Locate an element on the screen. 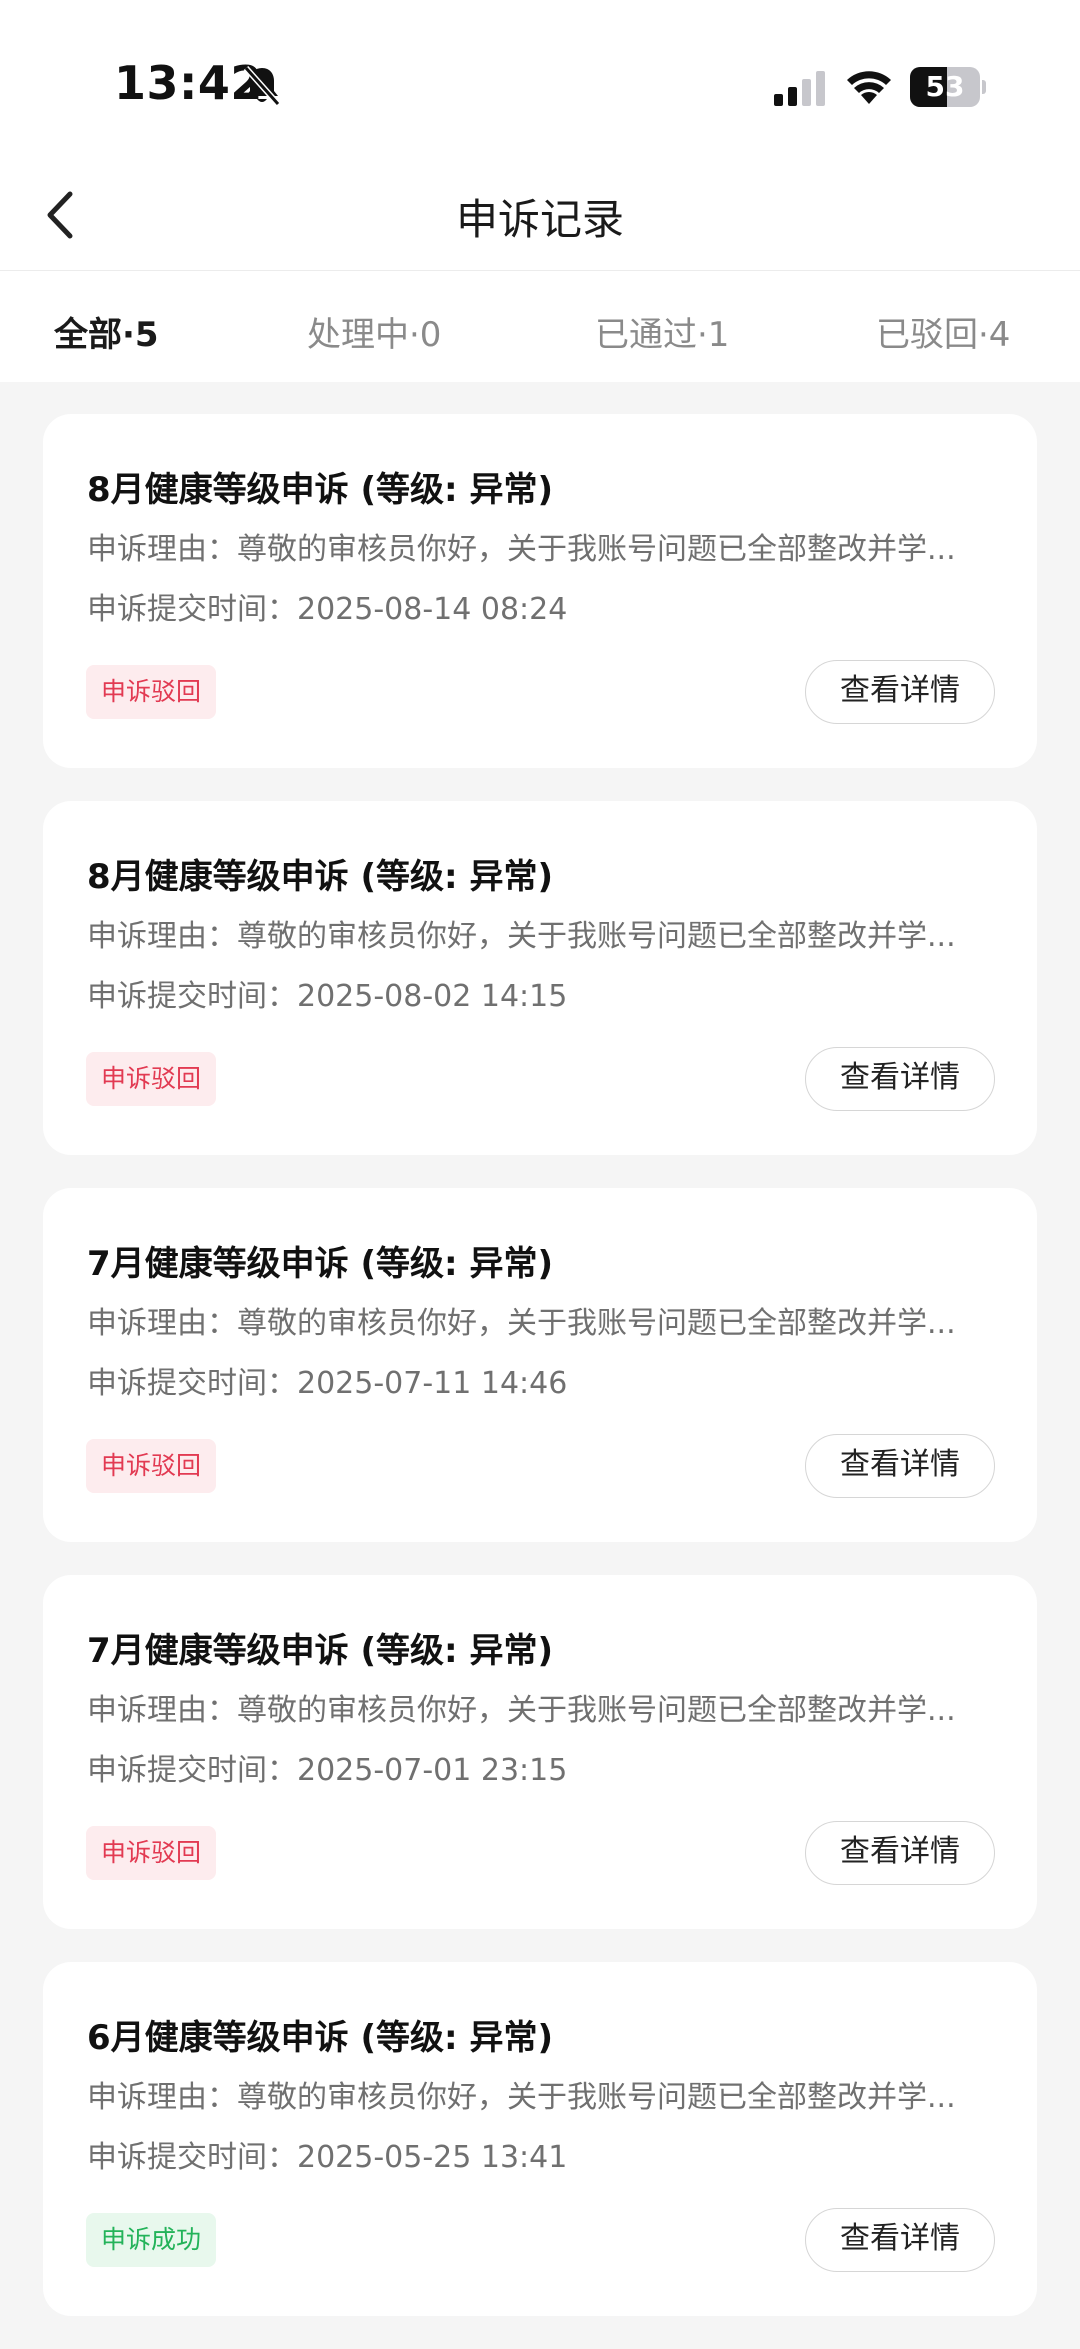 This screenshot has width=1080, height=2349. appeal-submit-time: 申诉提交时间：2025-08-02 14:15 is located at coordinates (327, 996).